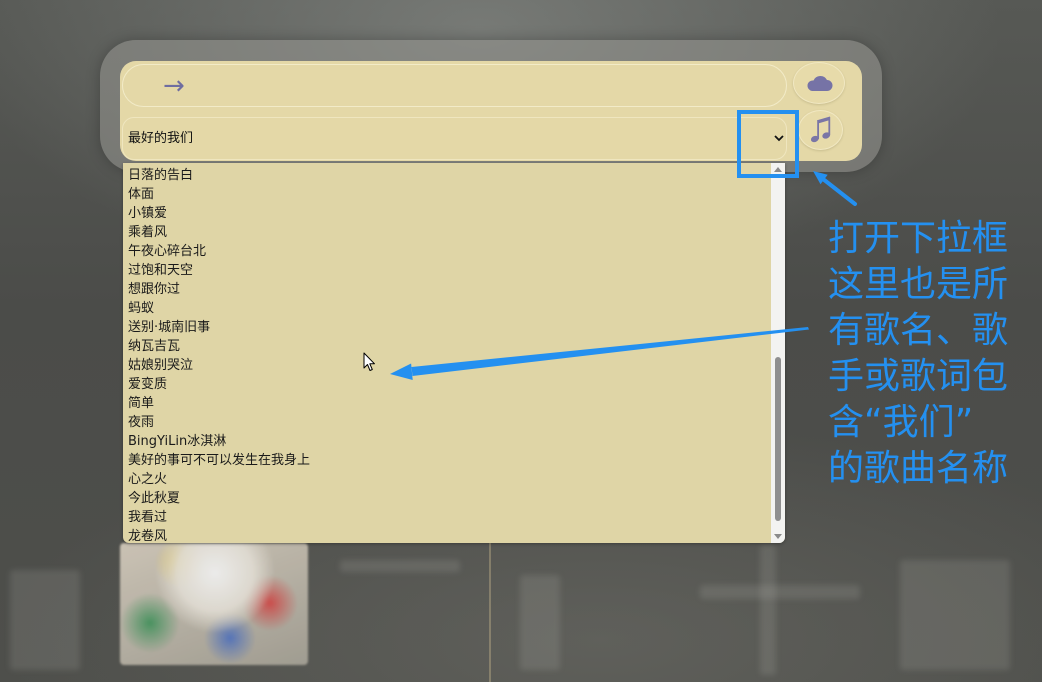 This screenshot has width=1042, height=682. What do you see at coordinates (918, 376) in the screenshot?
I see `annotation-line: 手或歌词包` at bounding box center [918, 376].